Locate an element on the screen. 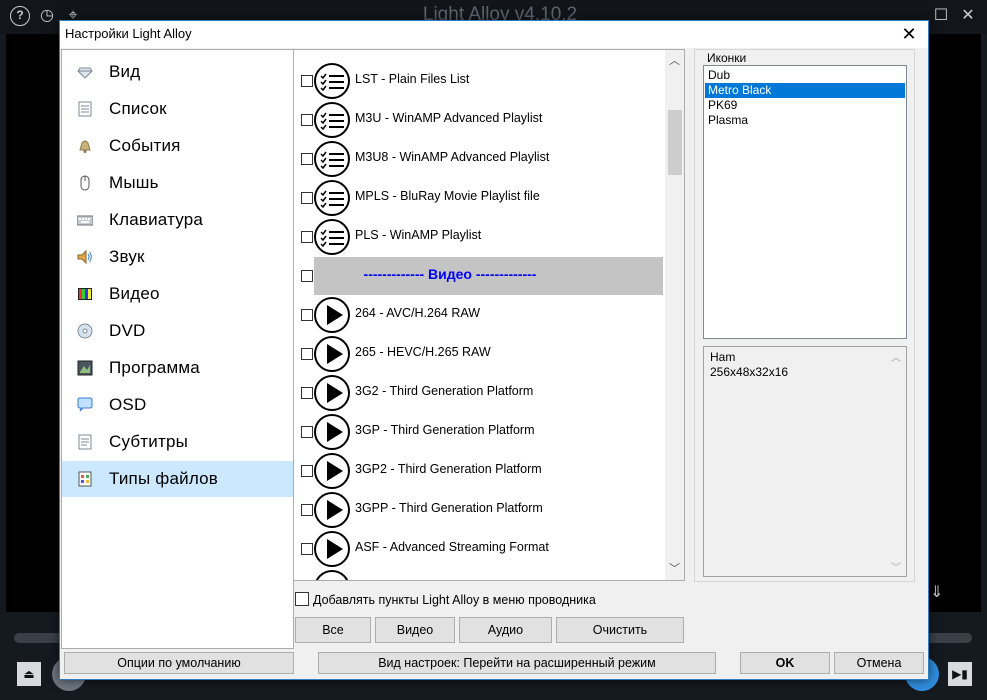  bell-icon is located at coordinates (85, 146).